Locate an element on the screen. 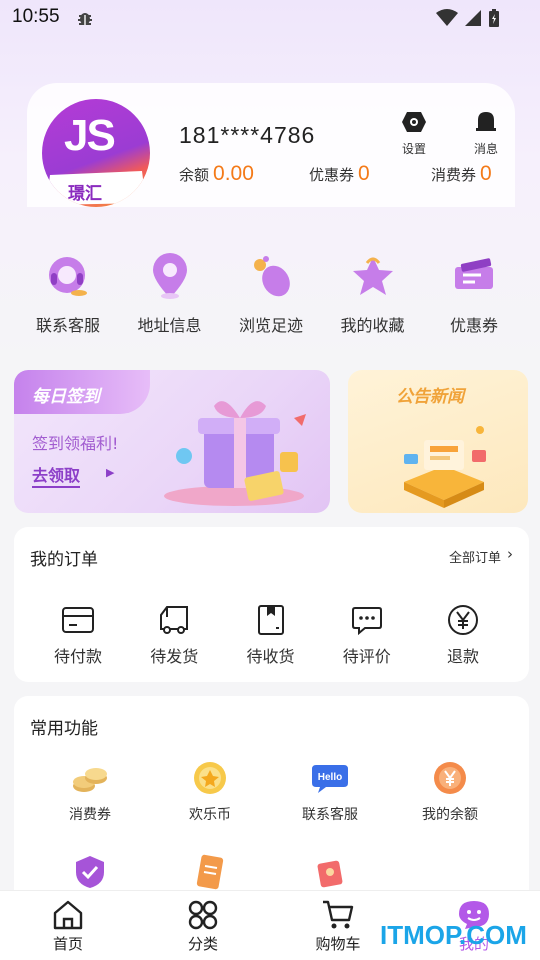  function-label: 我的余额 is located at coordinates (450, 815).